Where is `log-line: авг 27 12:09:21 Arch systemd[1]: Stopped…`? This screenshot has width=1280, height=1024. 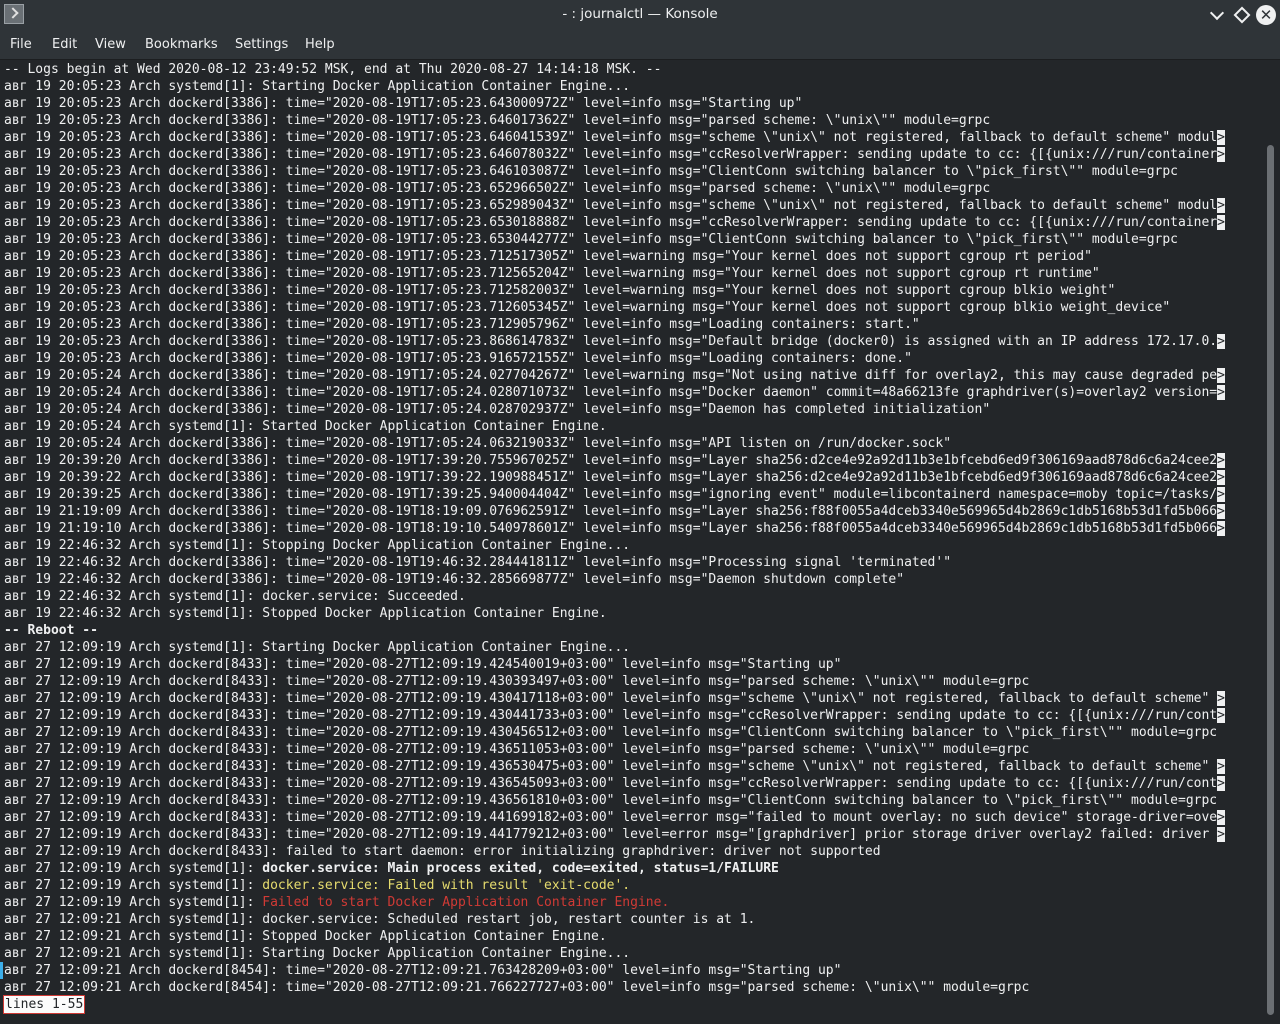
log-line: авг 27 12:09:21 Arch systemd[1]: Stopped… is located at coordinates (305, 936).